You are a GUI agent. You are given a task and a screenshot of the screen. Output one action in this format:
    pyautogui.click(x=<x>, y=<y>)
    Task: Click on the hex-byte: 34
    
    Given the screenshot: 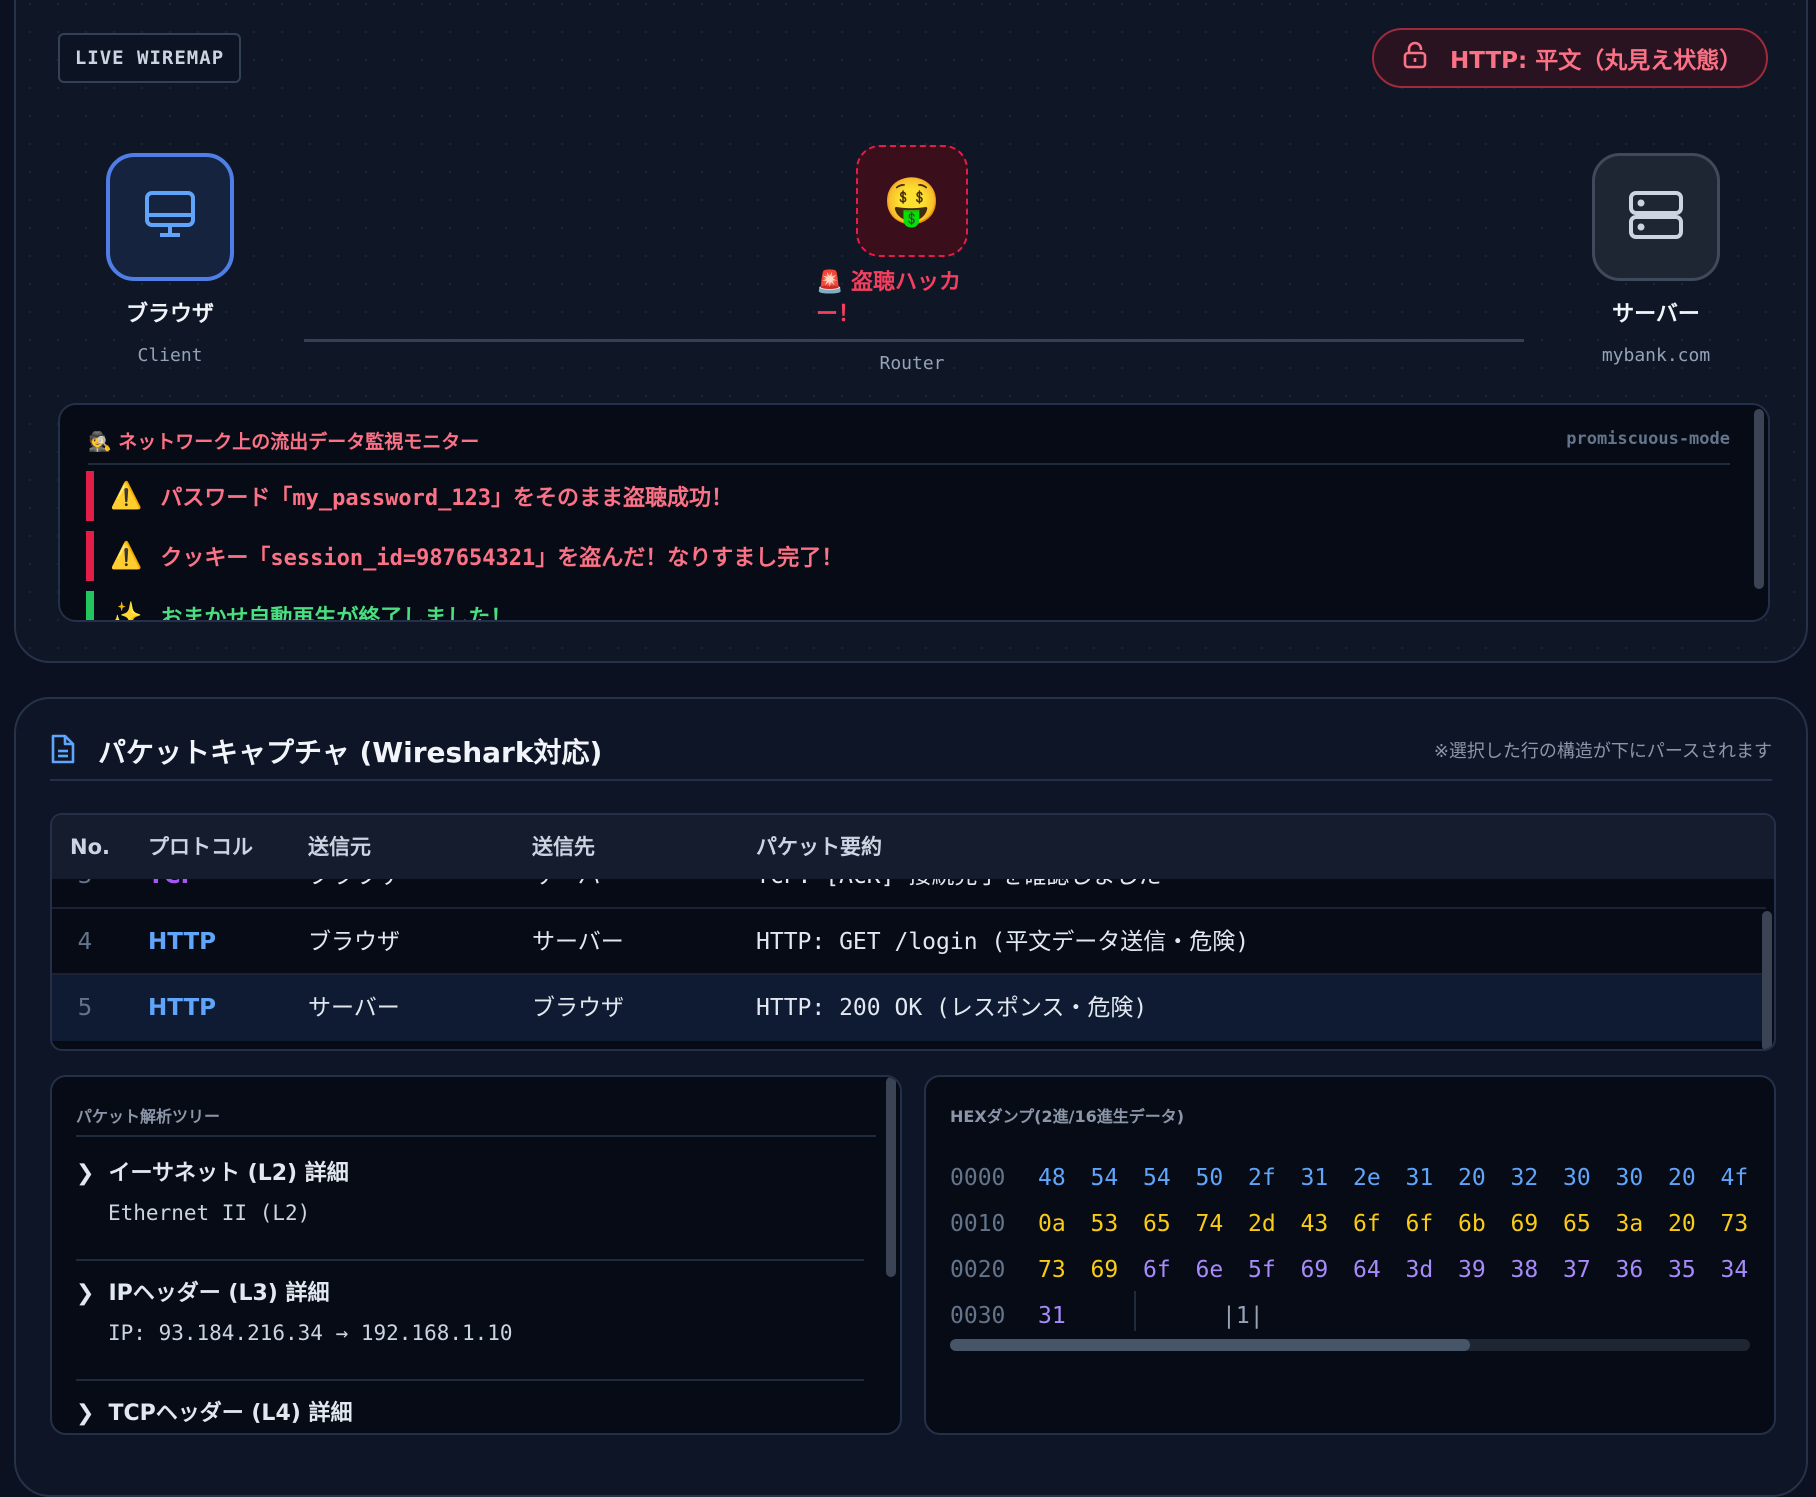 What is the action you would take?
    pyautogui.click(x=1735, y=1270)
    